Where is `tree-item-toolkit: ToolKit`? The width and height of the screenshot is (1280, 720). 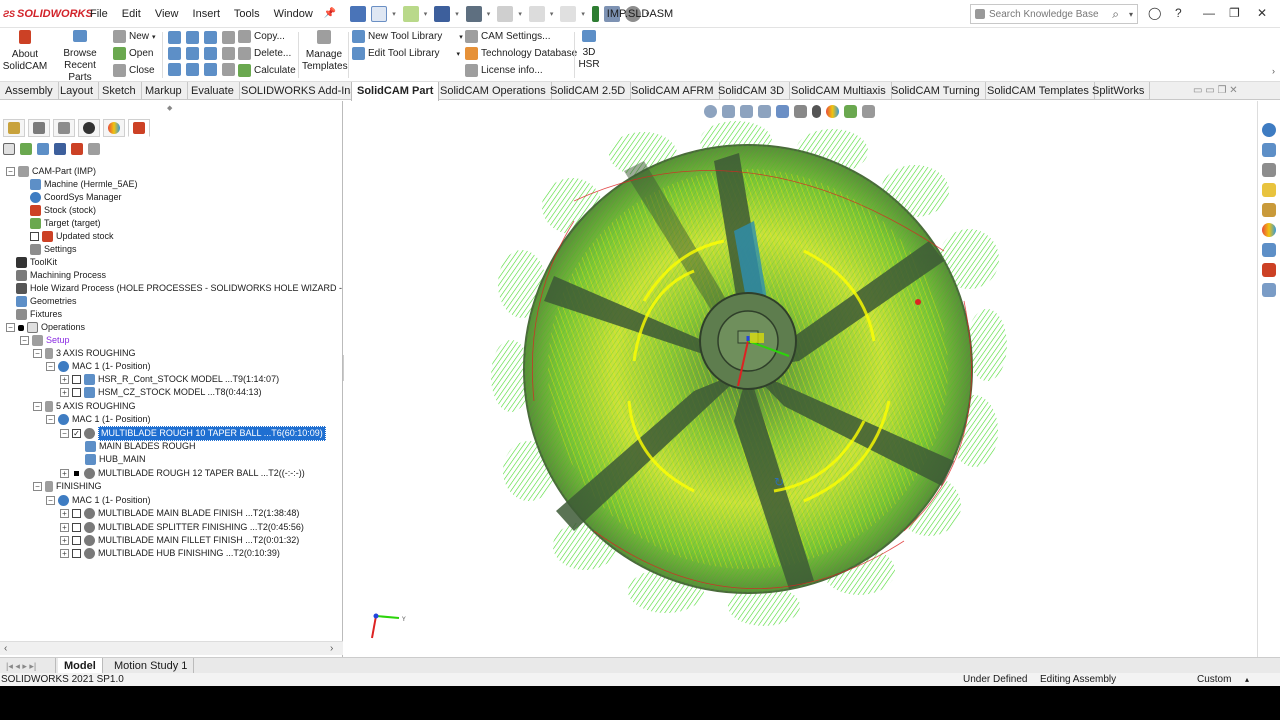
tree-item-toolkit: ToolKit is located at coordinates (36, 262).